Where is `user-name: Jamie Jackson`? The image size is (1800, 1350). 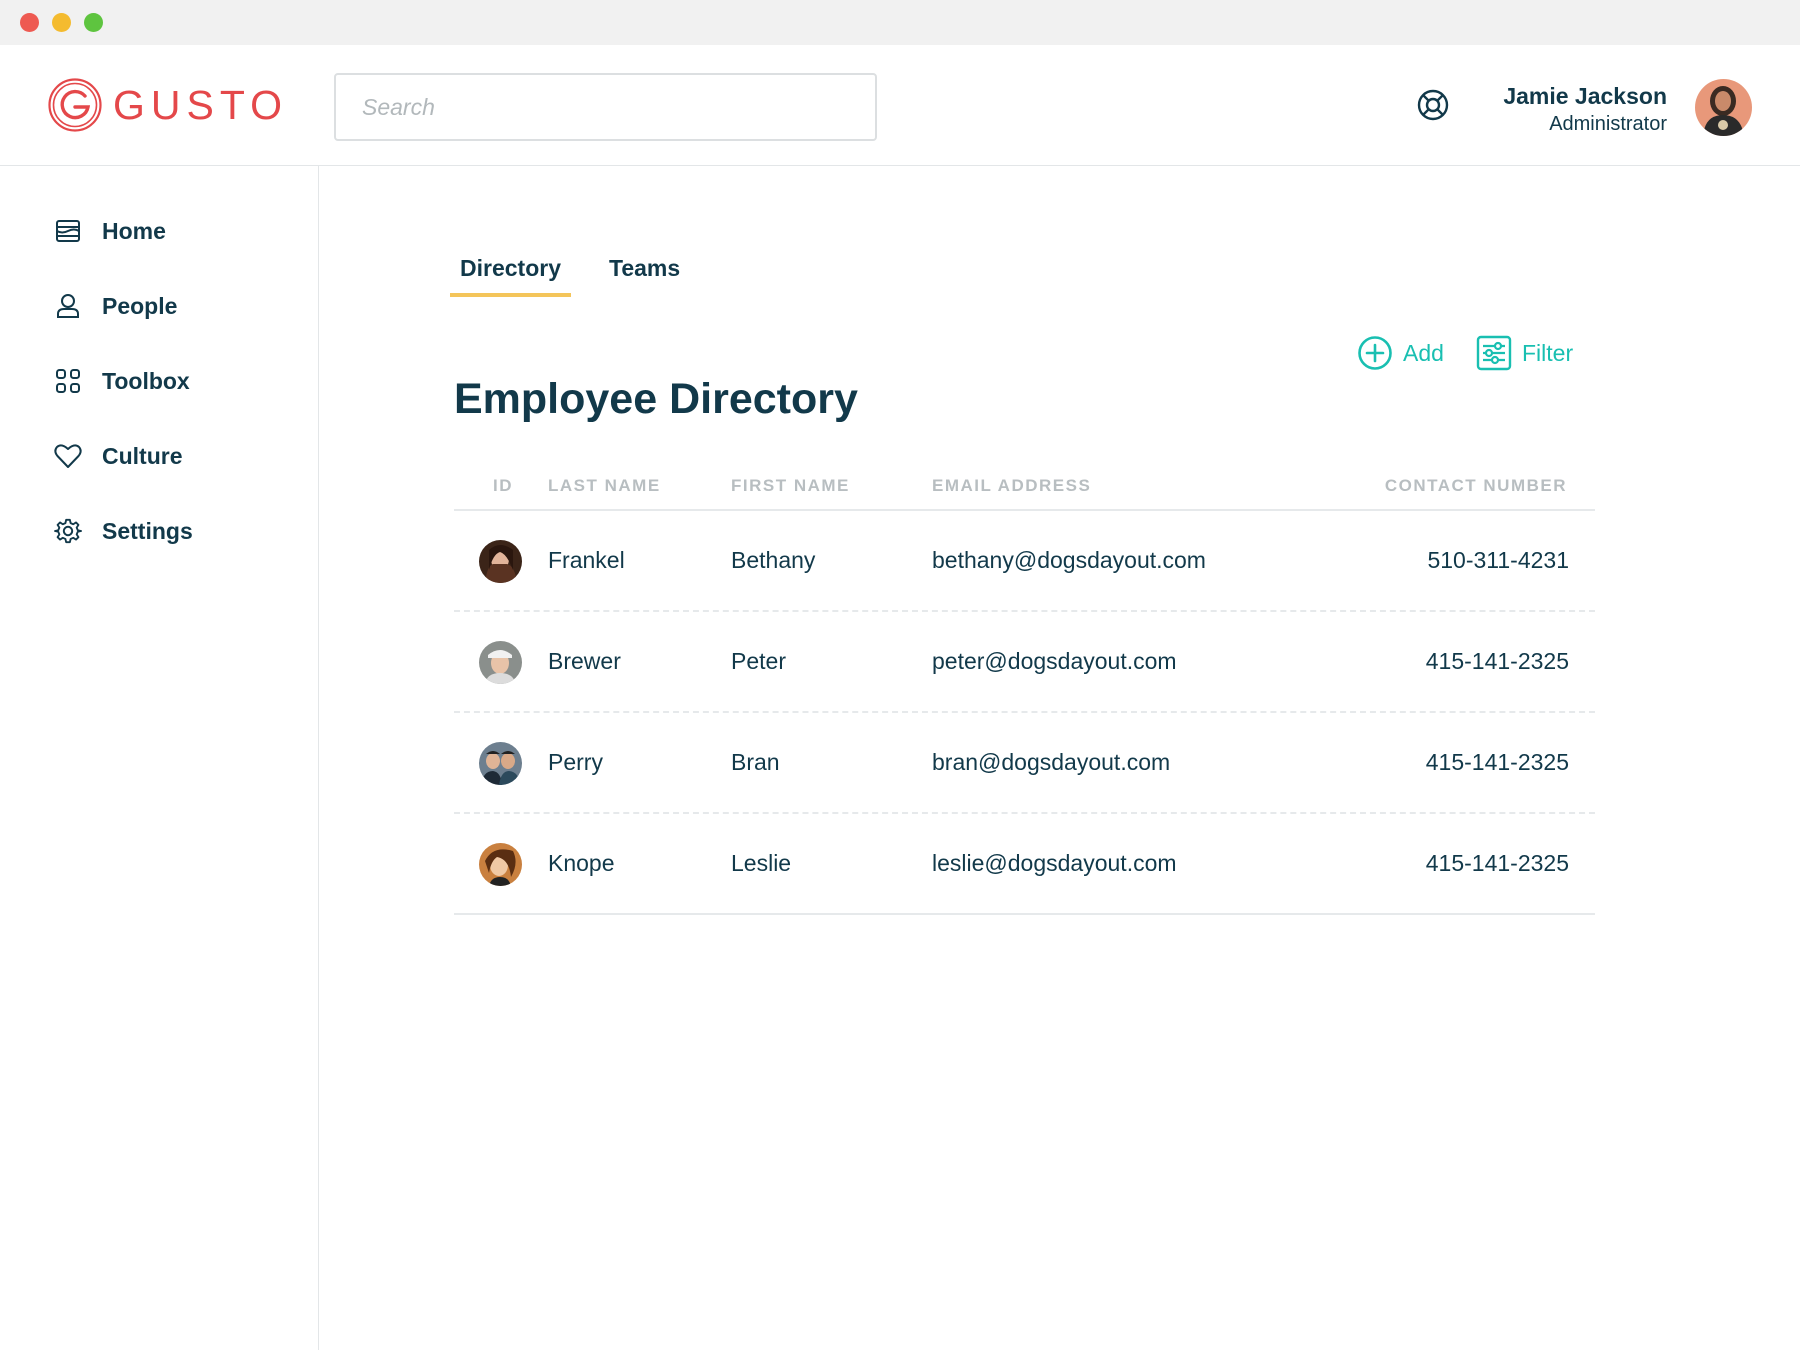 user-name: Jamie Jackson is located at coordinates (1585, 96).